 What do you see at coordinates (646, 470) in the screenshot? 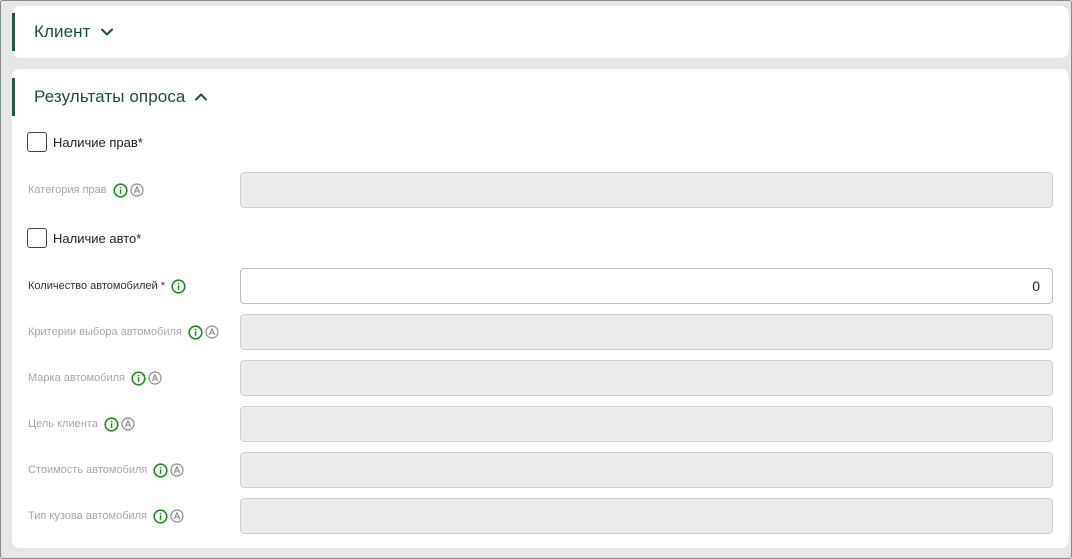
I see `car-price-input` at bounding box center [646, 470].